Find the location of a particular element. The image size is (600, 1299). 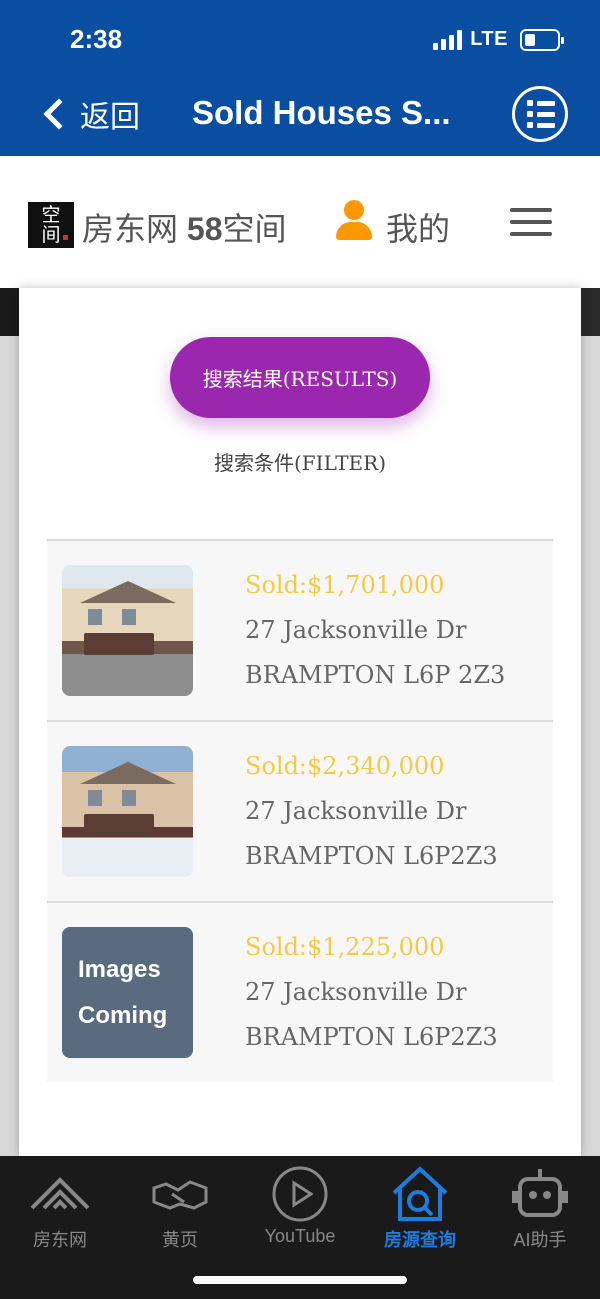

site-header: 空 间 房东网 58空间 我的 is located at coordinates (300, 222).